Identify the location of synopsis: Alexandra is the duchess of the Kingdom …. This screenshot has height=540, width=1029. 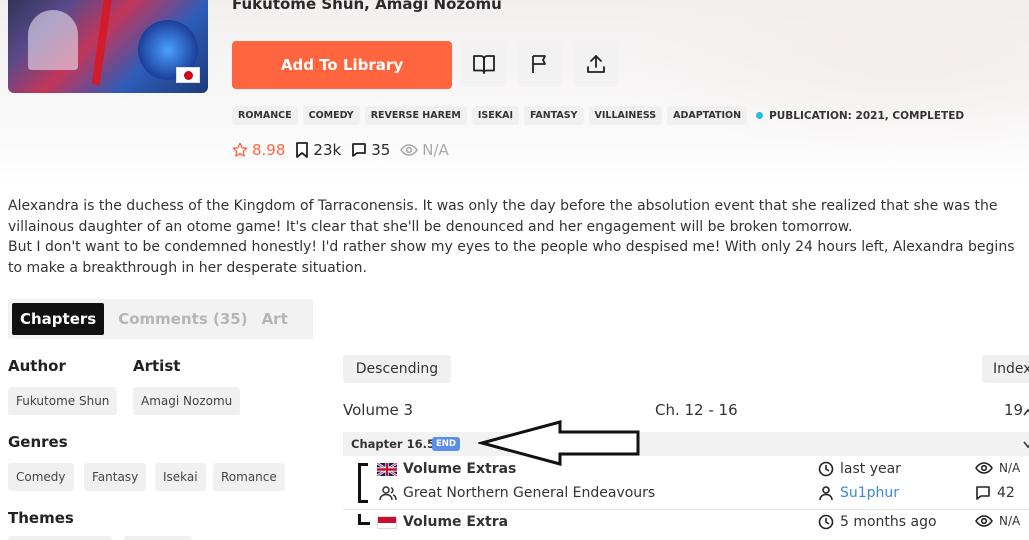
(515, 237).